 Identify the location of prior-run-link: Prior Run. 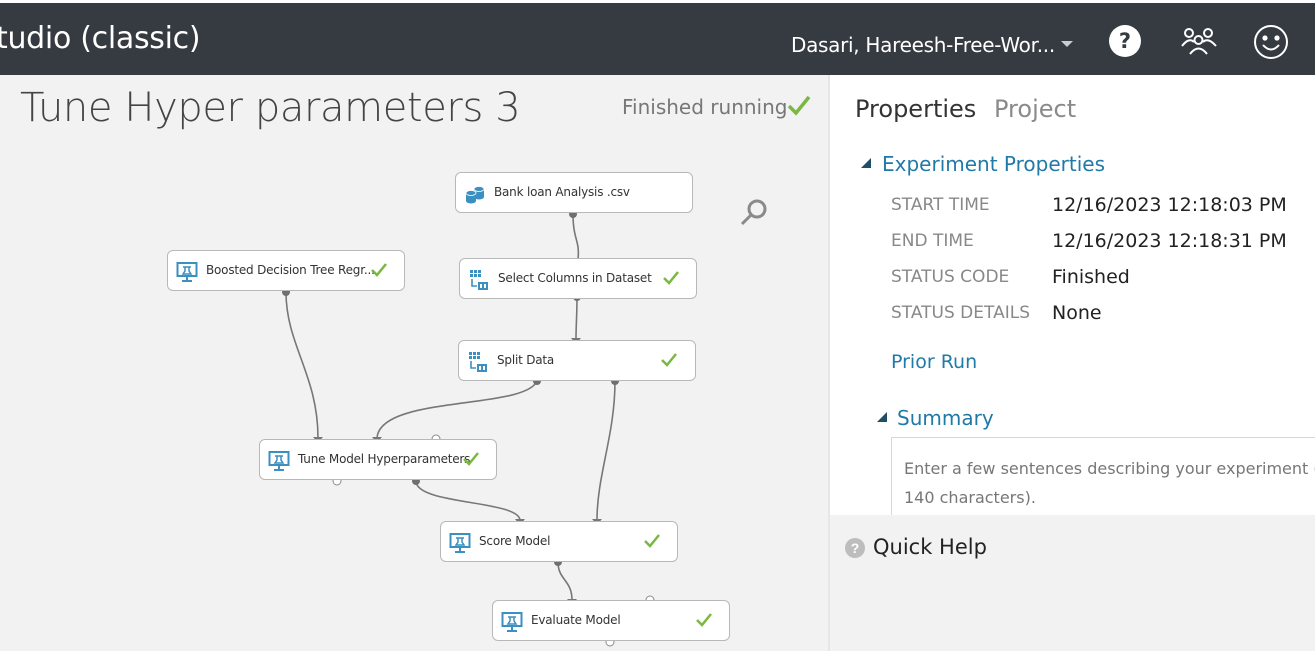
(934, 362).